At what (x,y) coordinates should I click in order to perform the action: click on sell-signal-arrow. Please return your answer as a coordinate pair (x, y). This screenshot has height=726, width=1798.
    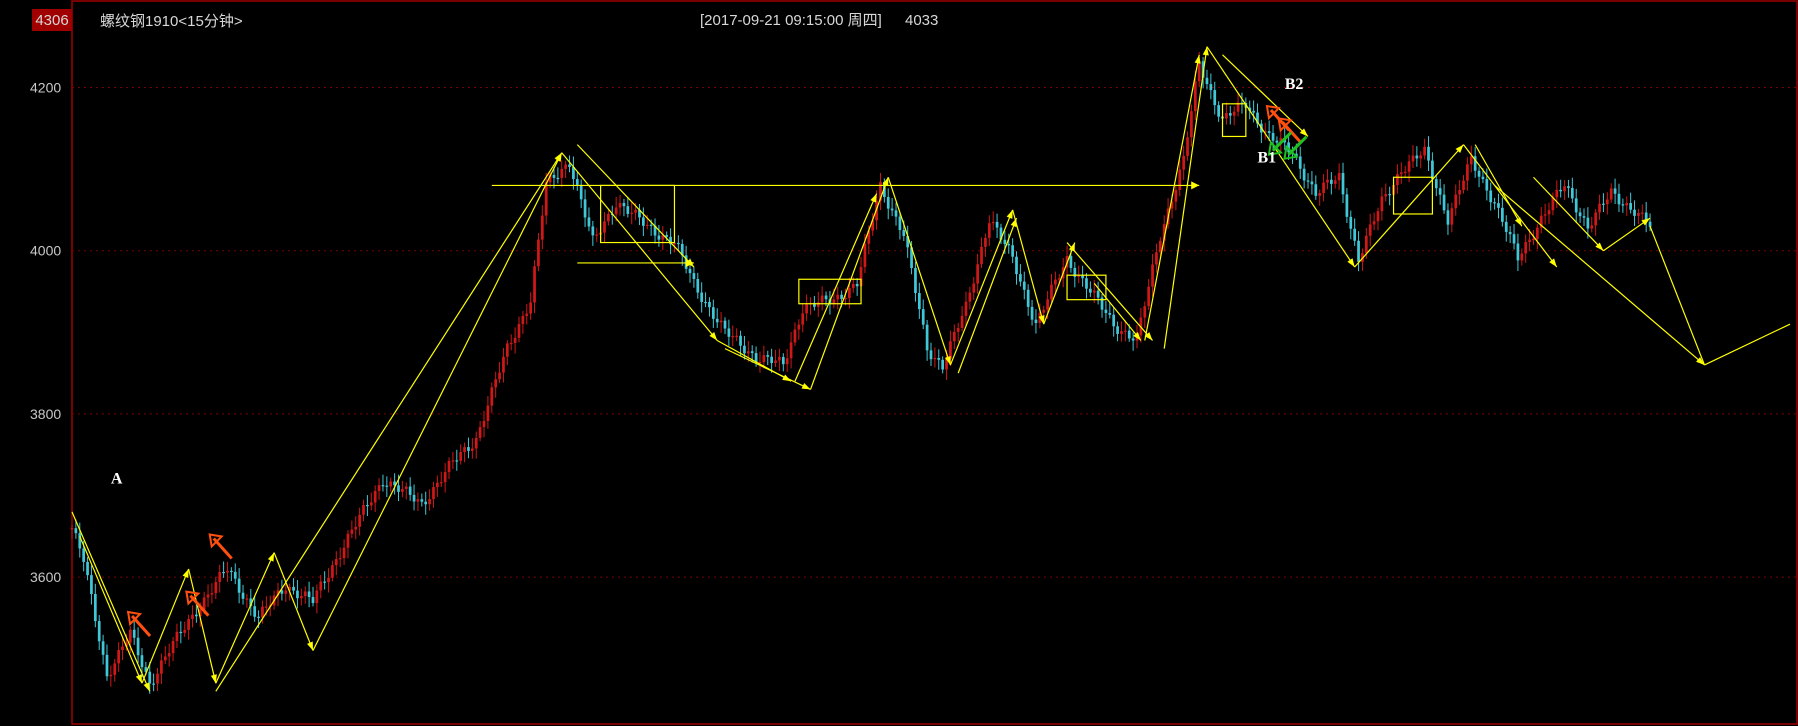
    Looking at the image, I should click on (220, 546).